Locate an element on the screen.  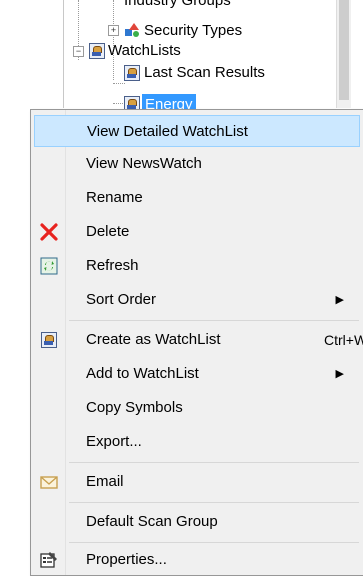
menu-item-view-newswatch: View NewsWatch is located at coordinates (197, 164).